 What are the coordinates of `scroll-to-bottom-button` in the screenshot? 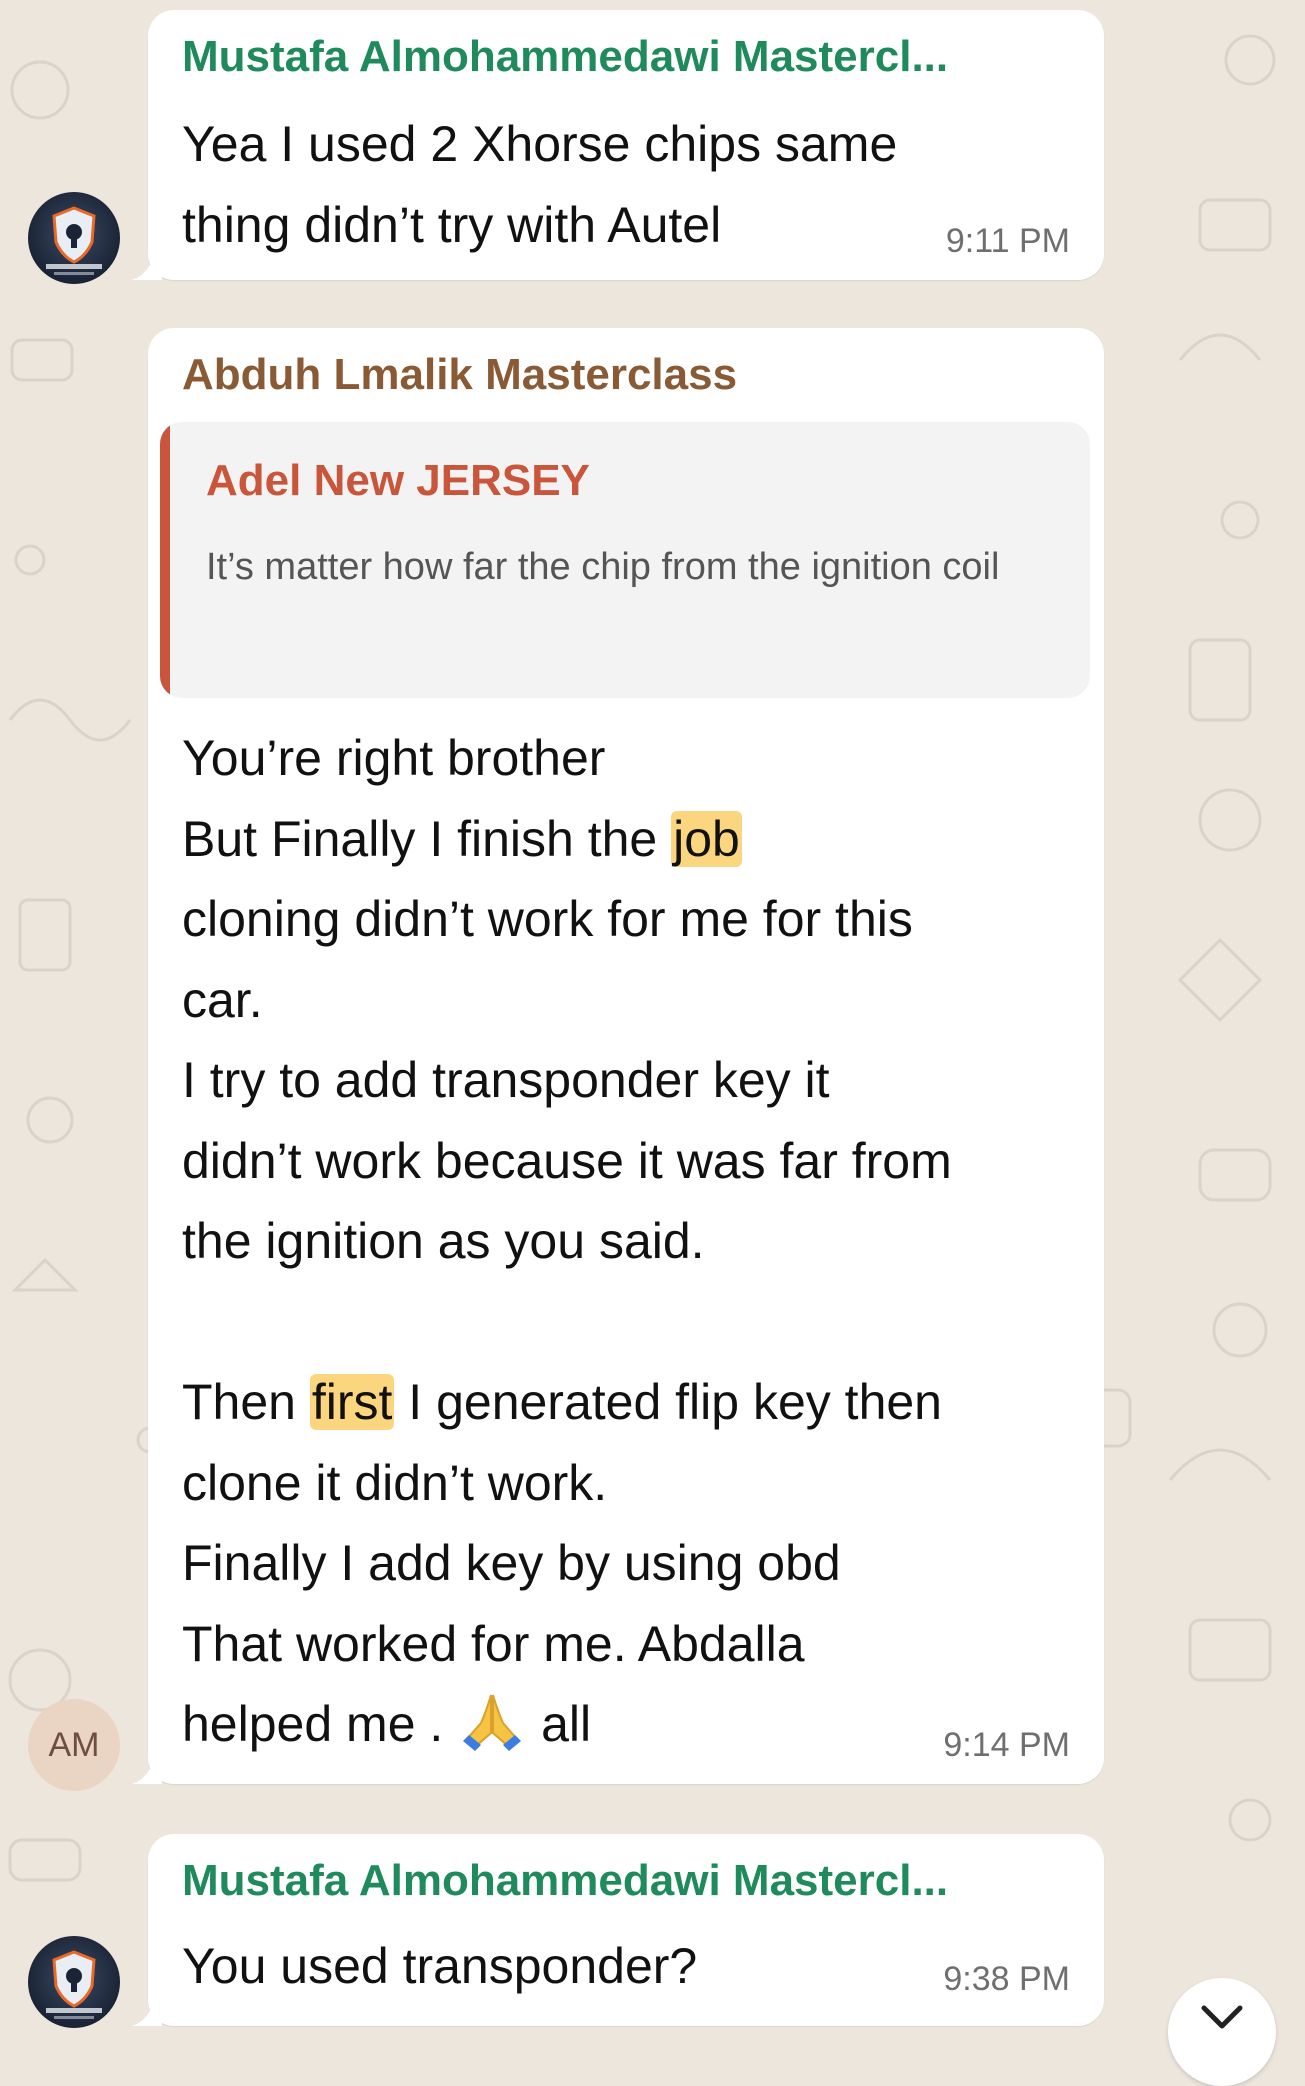 It's located at (1222, 2032).